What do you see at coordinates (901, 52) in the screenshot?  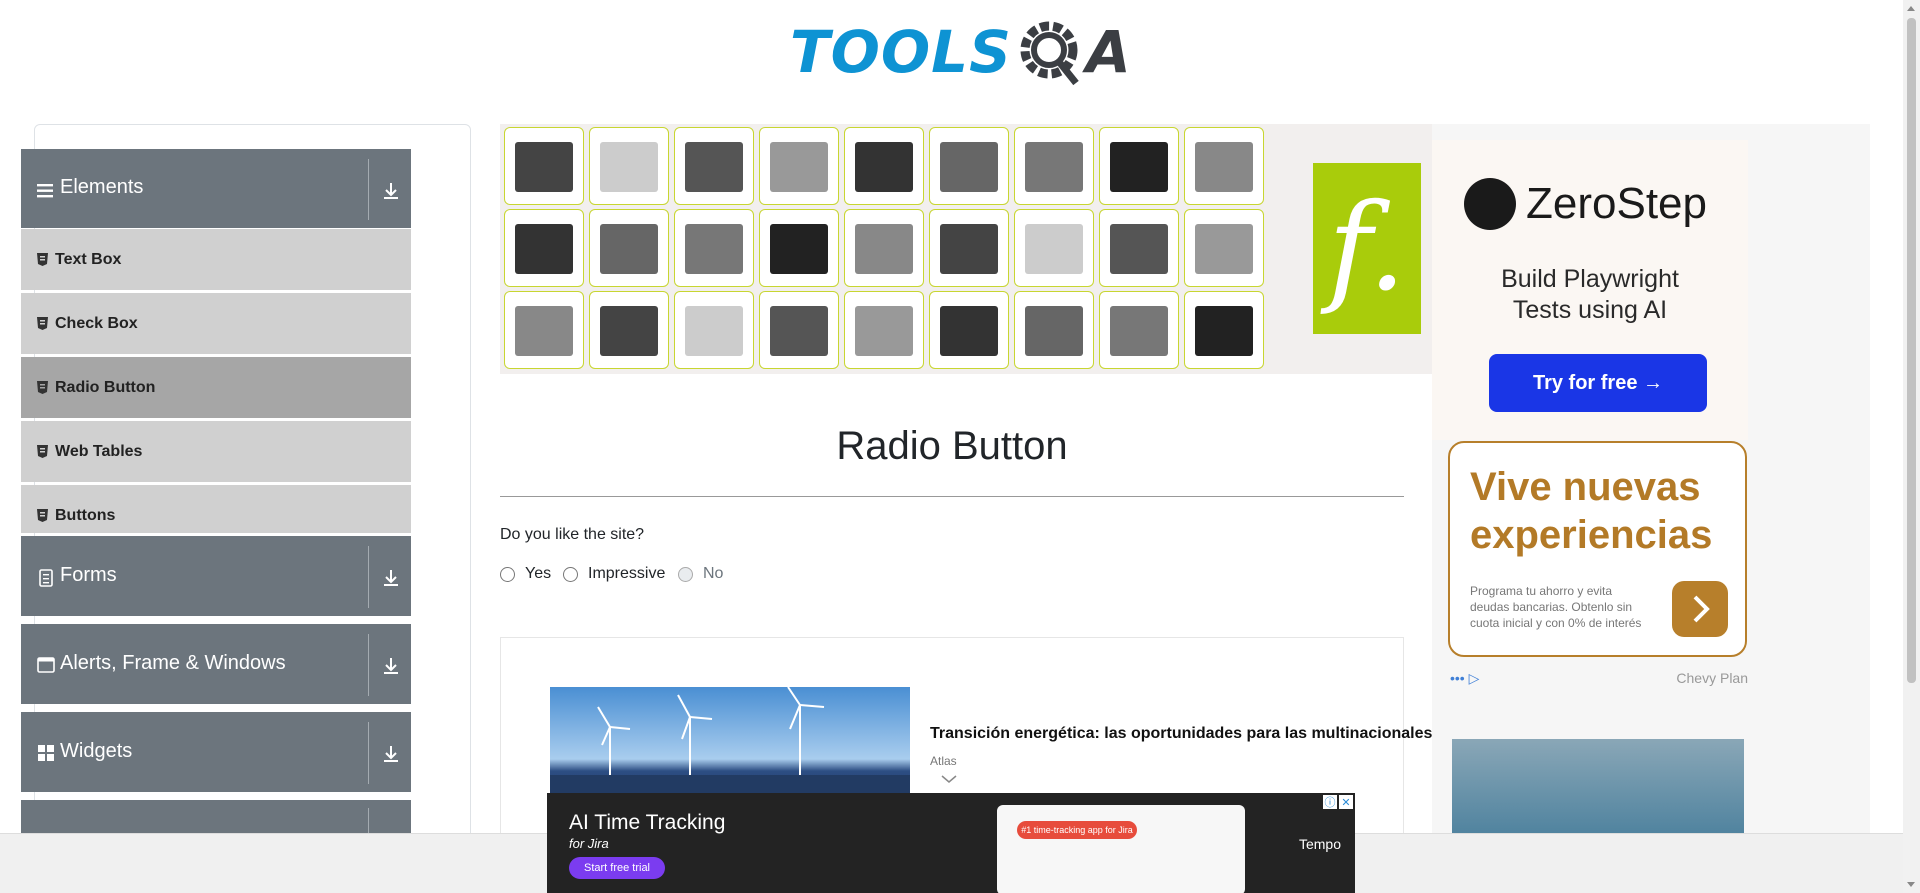 I see `logo-text-tools: TOOLS` at bounding box center [901, 52].